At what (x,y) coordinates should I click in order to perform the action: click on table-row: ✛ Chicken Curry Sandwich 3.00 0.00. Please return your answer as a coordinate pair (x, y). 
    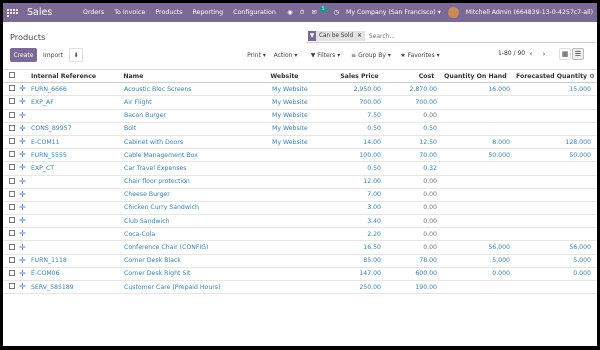
    Looking at the image, I should click on (300, 209).